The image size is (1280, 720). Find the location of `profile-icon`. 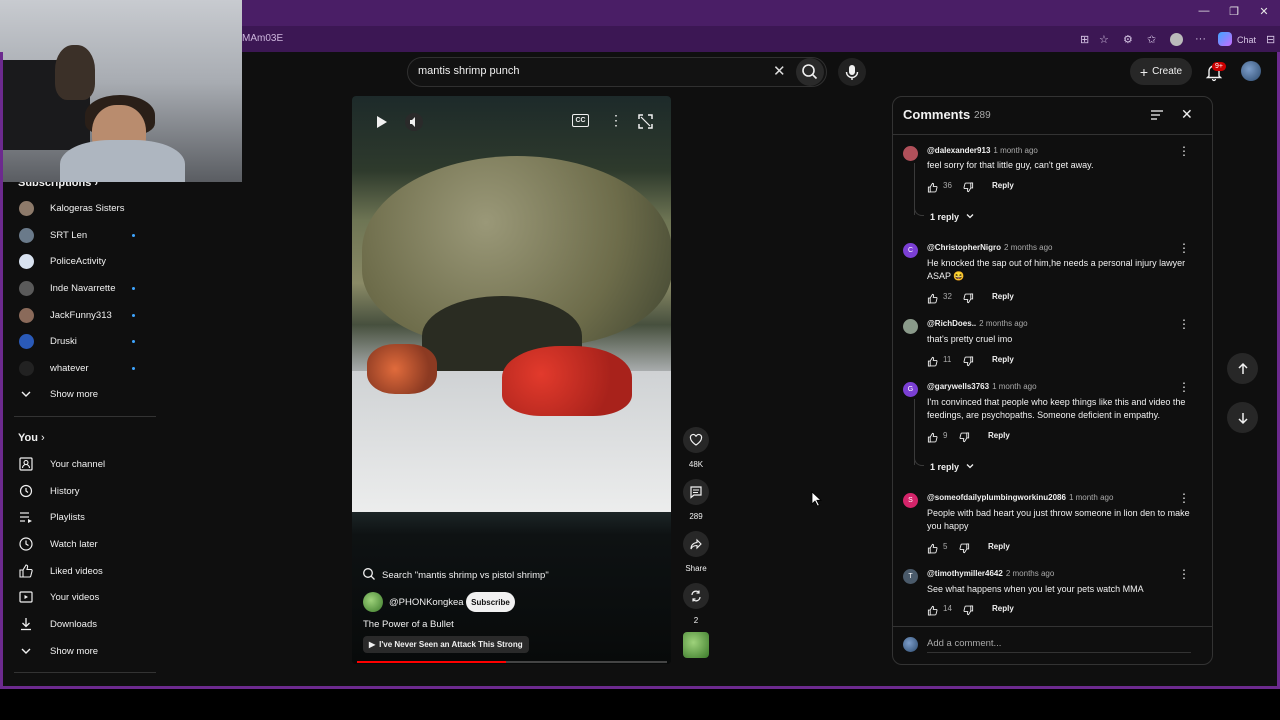

profile-icon is located at coordinates (1176, 39).